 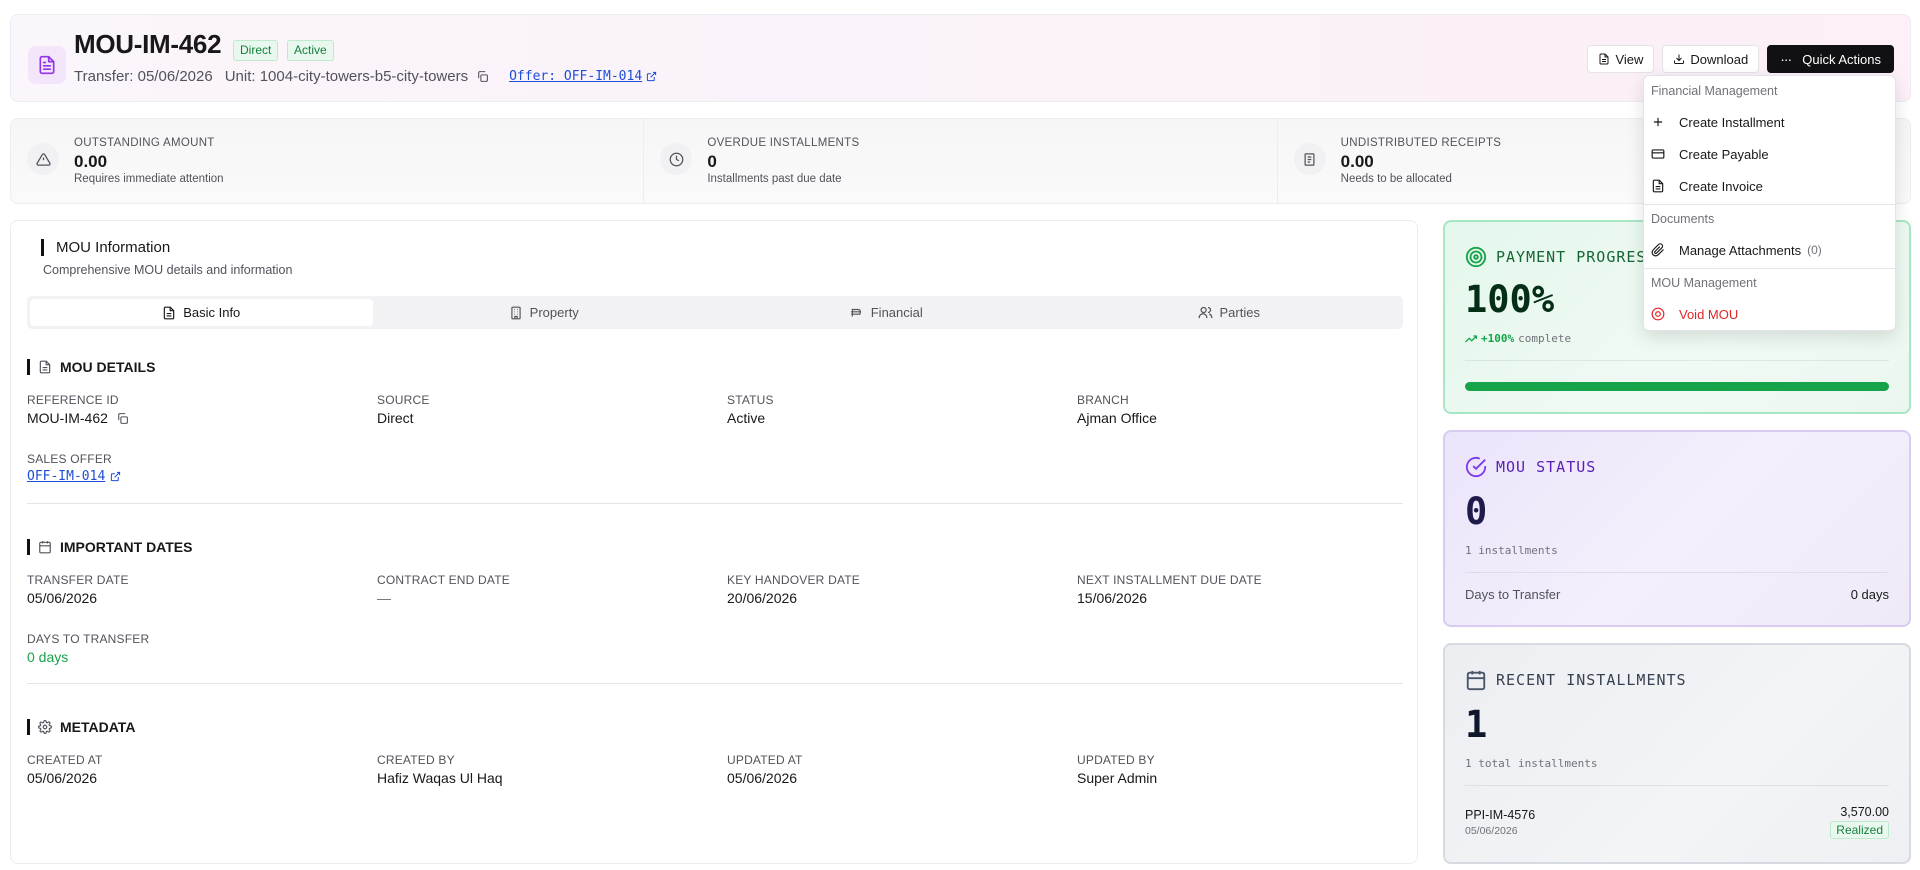 What do you see at coordinates (148, 44) in the screenshot?
I see `page-title: MOU-IM-462` at bounding box center [148, 44].